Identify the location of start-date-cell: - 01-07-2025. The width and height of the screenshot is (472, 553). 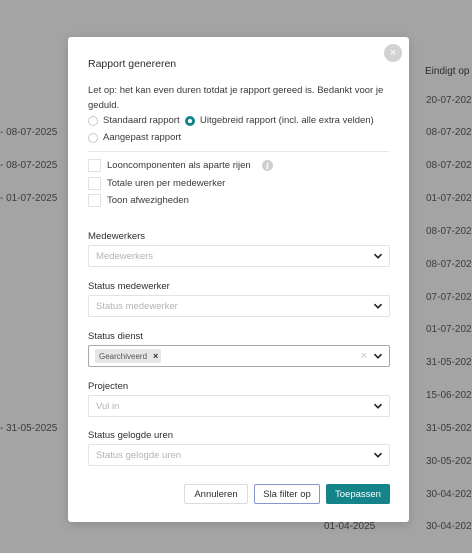
(29, 198).